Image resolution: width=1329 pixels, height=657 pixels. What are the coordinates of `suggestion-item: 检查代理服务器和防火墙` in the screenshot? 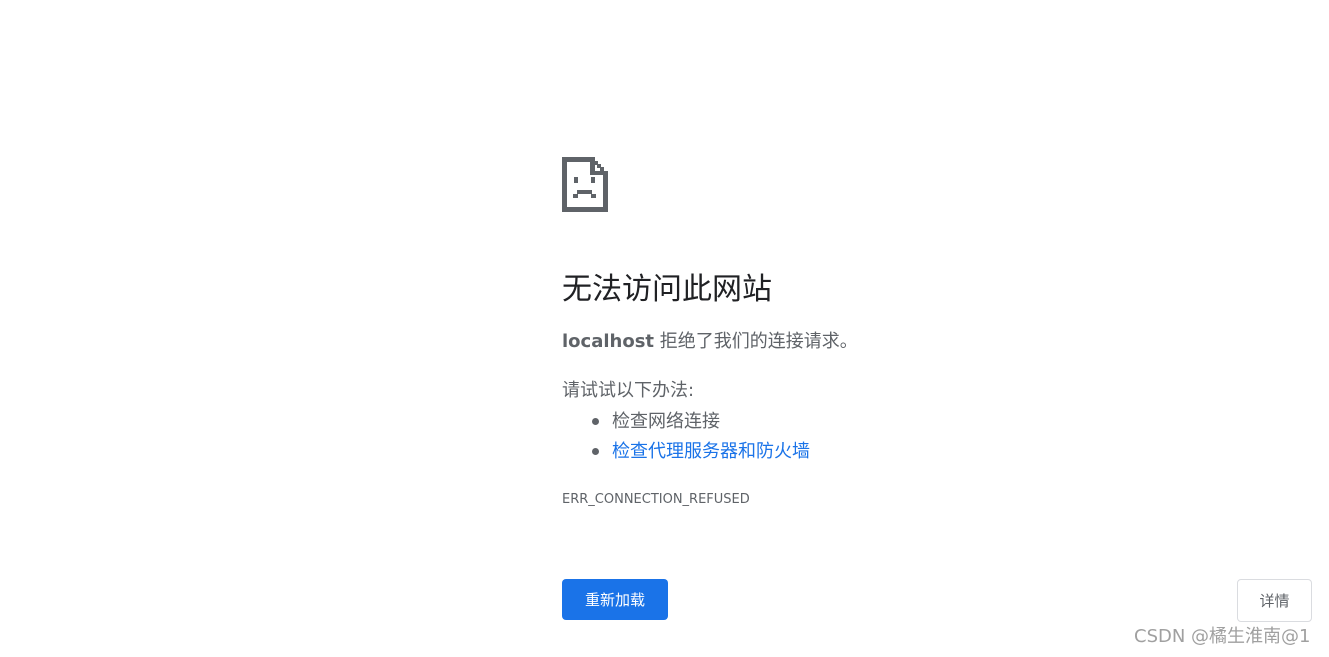 It's located at (701, 452).